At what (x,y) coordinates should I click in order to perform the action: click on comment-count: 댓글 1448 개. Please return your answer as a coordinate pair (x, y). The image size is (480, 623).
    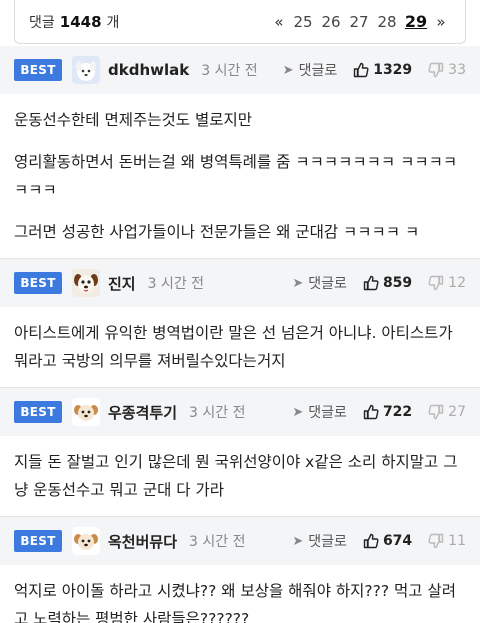
    Looking at the image, I should click on (74, 22).